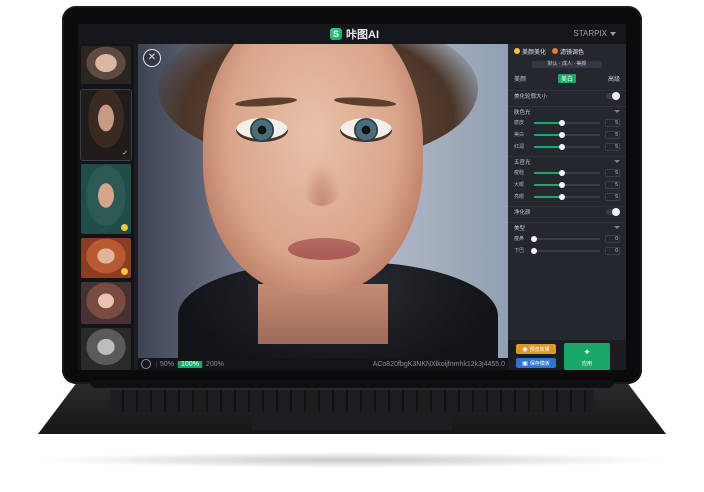  What do you see at coordinates (106, 125) in the screenshot?
I see `thumbnail: ✓` at bounding box center [106, 125].